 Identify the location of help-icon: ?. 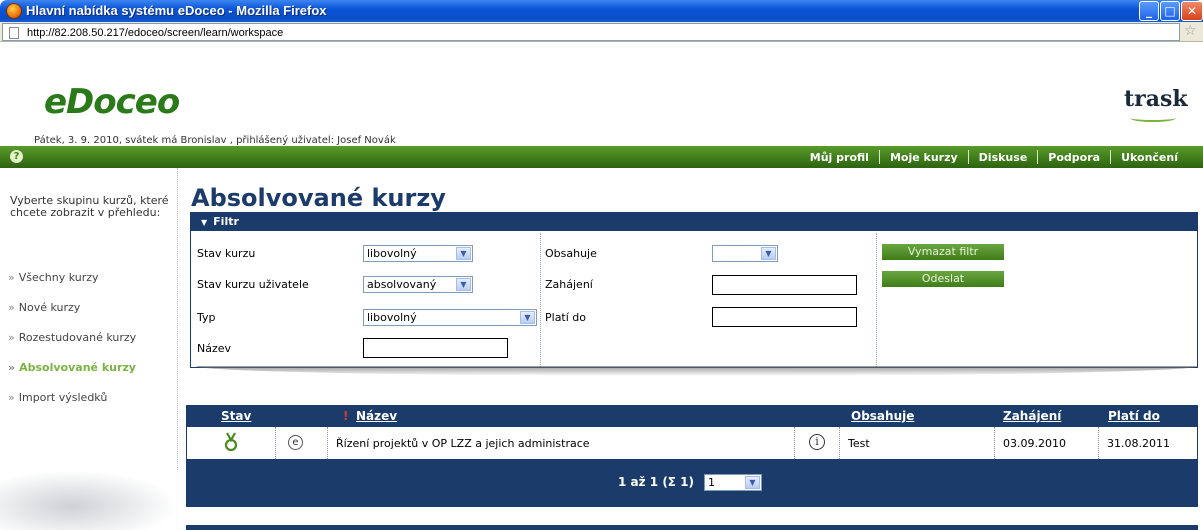
(16, 156).